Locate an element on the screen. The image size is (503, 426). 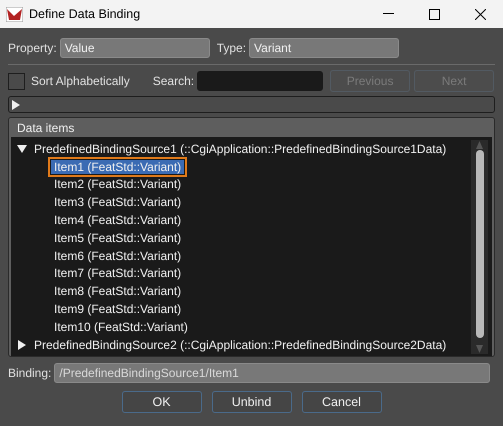
tree-node: PredefinedBindingSource1 (::CgiApplication::PredefinedBindingSource1Data) is located at coordinates (240, 149).